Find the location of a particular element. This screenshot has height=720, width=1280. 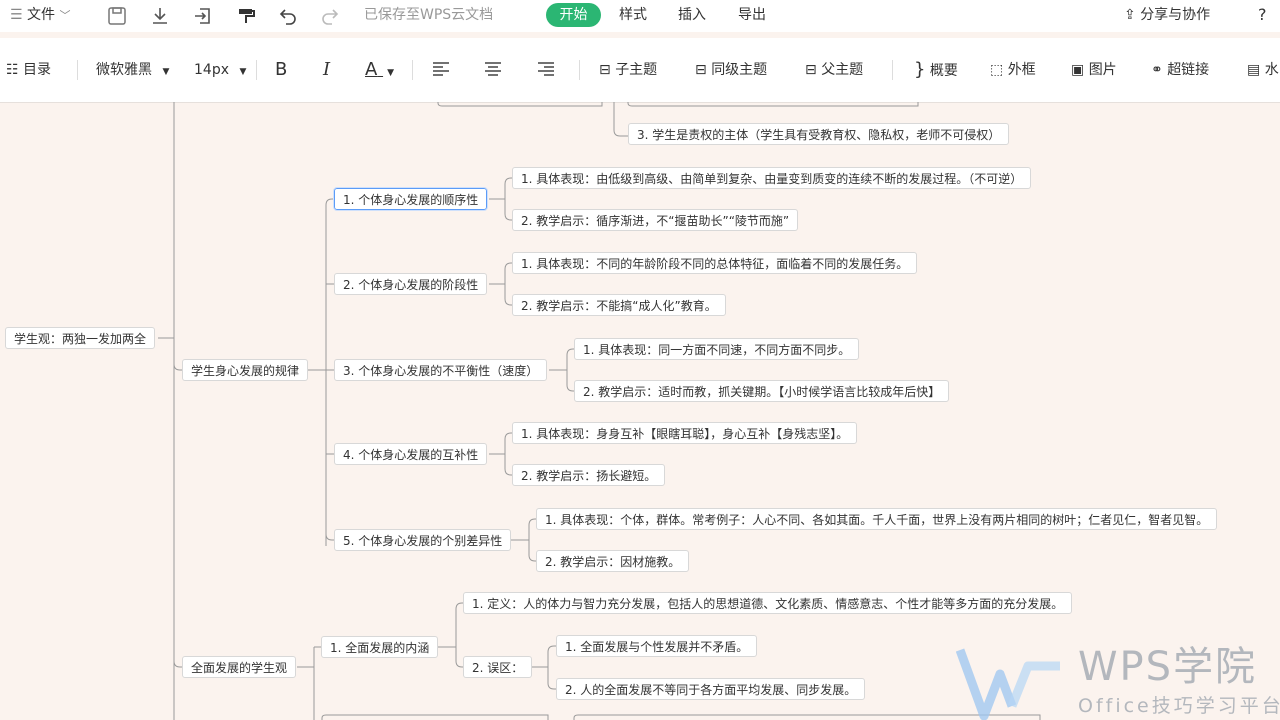

more-button: ▤ 水 is located at coordinates (1263, 70).